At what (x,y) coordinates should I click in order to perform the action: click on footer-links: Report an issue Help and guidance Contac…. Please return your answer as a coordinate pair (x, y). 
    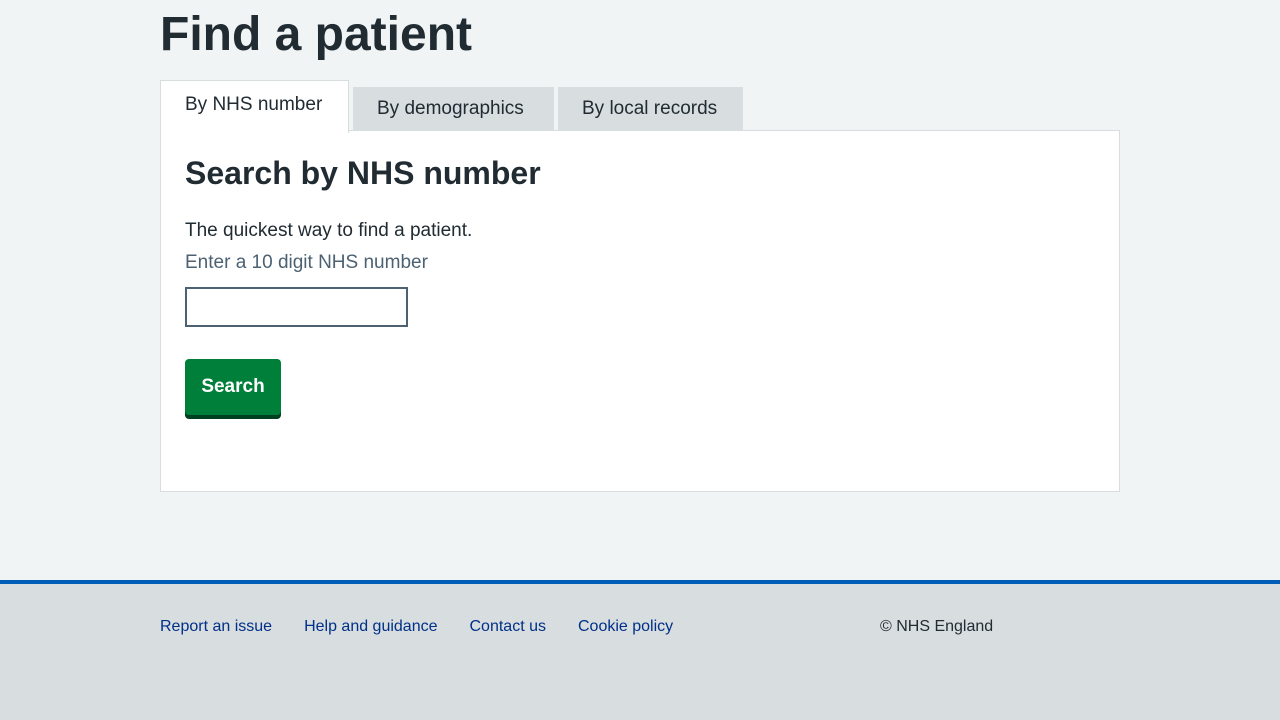
    Looking at the image, I should click on (432, 627).